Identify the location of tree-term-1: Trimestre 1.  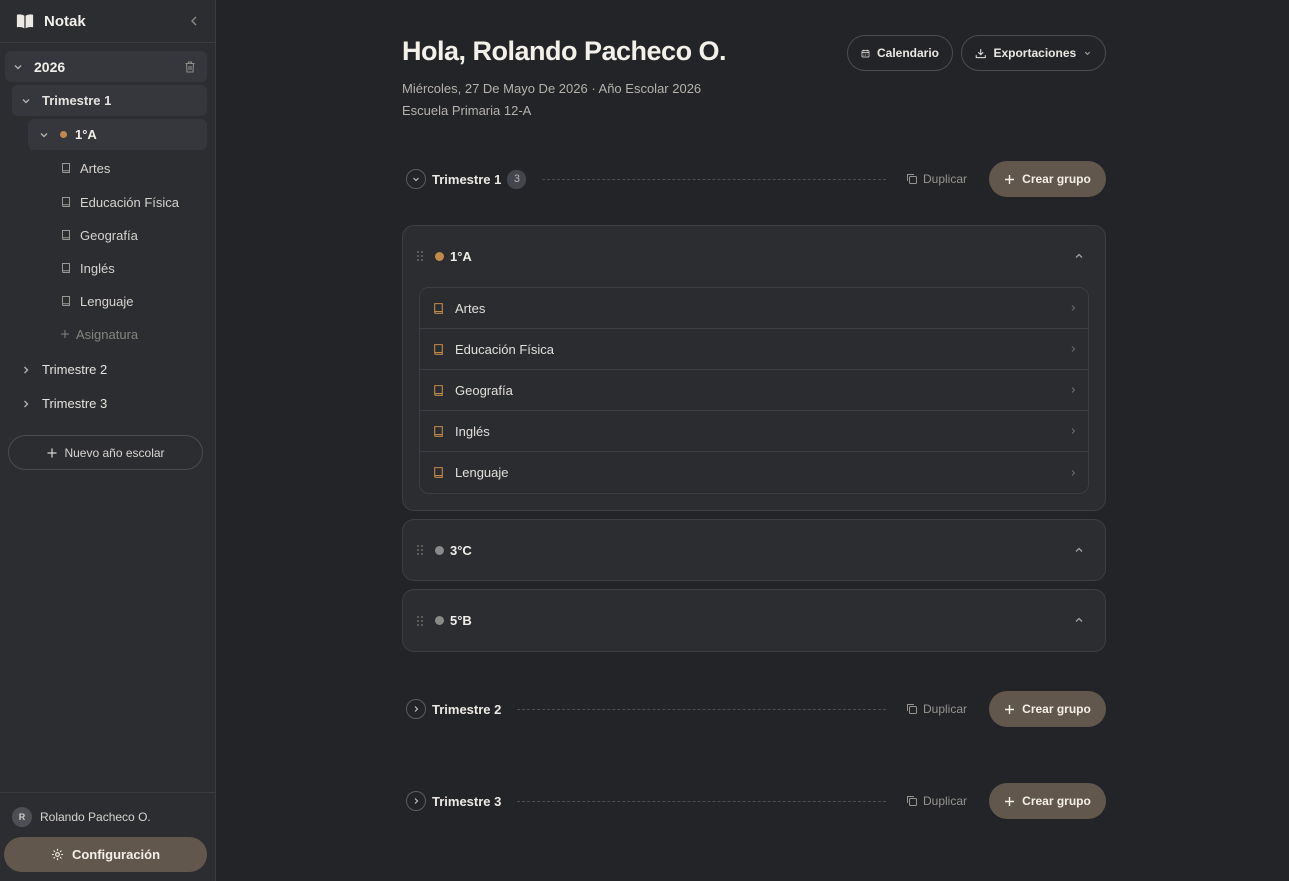
(109, 100).